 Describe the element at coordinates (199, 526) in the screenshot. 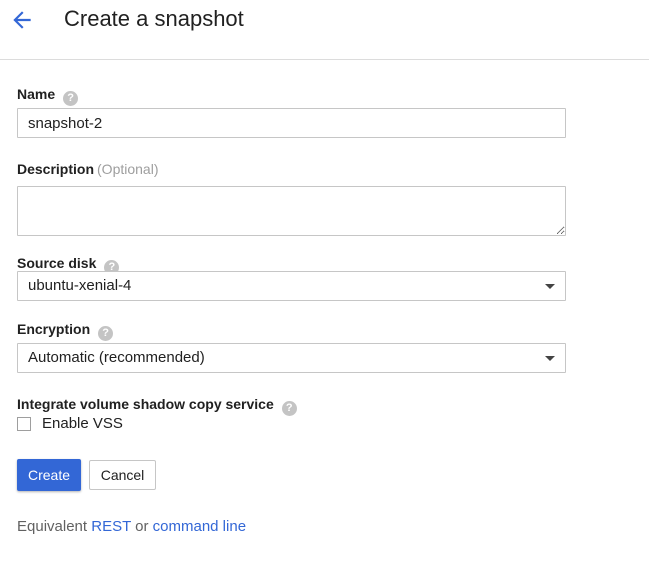

I see `command-line-link: command line` at that location.